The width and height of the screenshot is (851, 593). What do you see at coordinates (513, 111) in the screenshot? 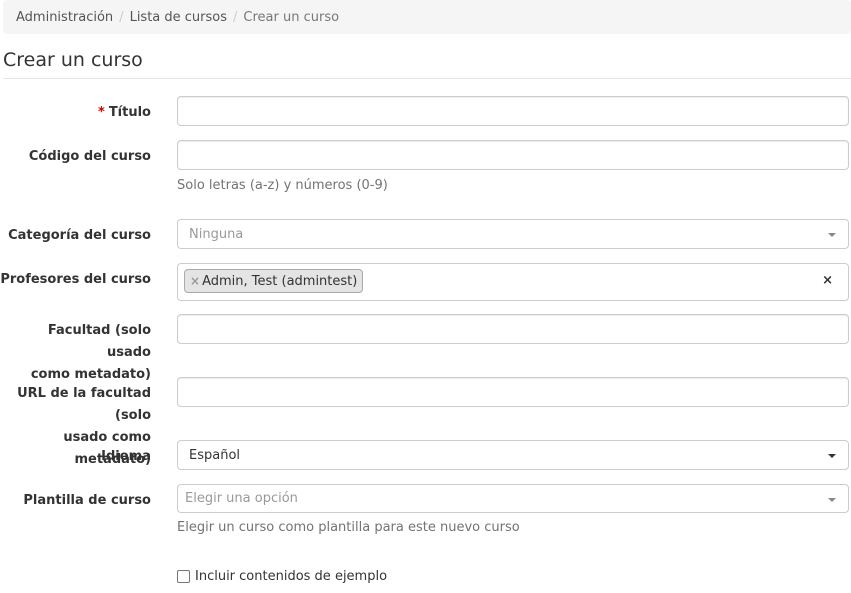
I see `titulo-input` at bounding box center [513, 111].